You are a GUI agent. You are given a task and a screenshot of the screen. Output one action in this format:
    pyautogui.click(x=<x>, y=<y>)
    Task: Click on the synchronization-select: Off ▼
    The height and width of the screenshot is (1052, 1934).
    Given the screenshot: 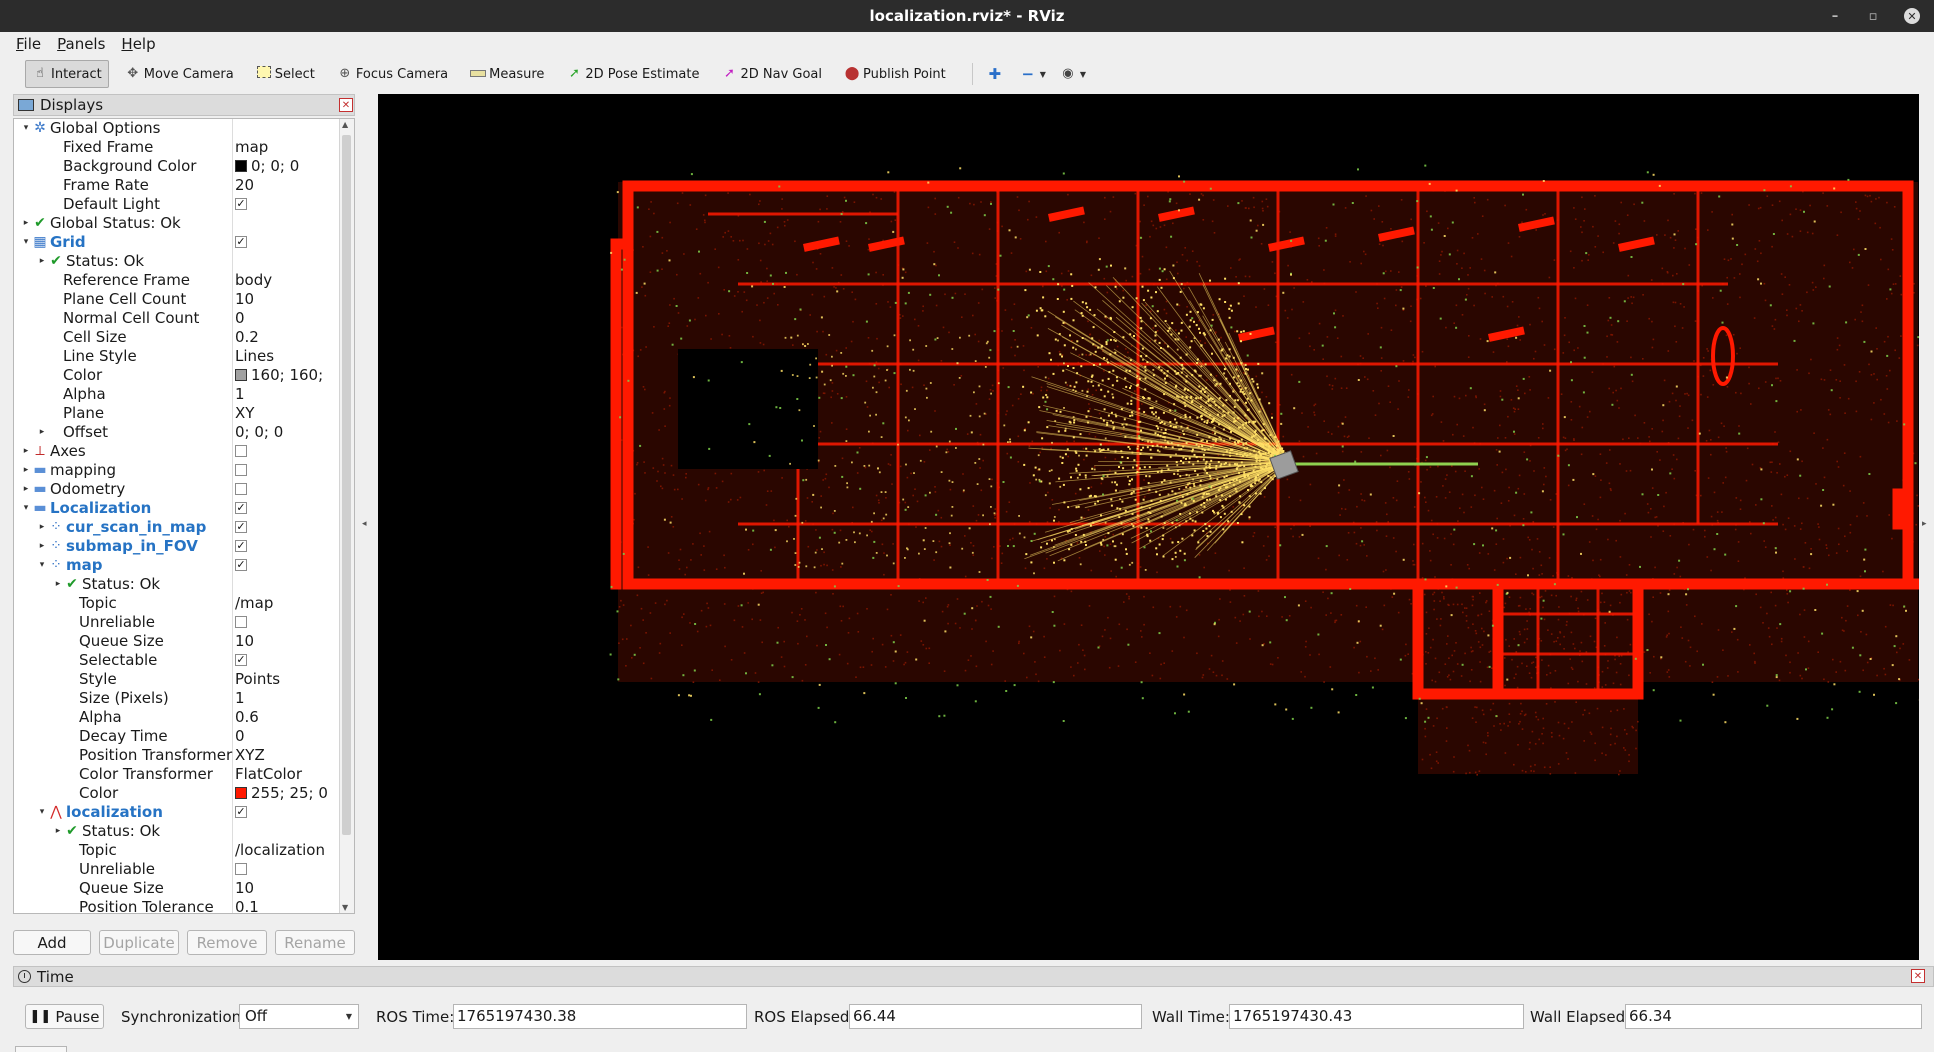 What is the action you would take?
    pyautogui.click(x=299, y=1016)
    